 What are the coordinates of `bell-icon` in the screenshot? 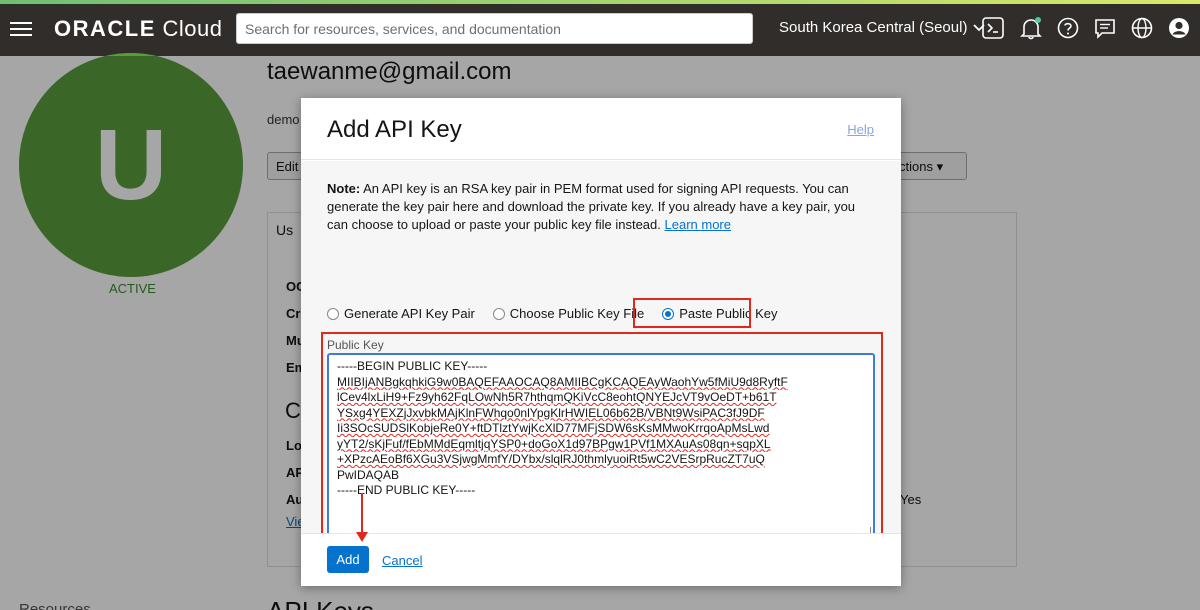 It's located at (1031, 28).